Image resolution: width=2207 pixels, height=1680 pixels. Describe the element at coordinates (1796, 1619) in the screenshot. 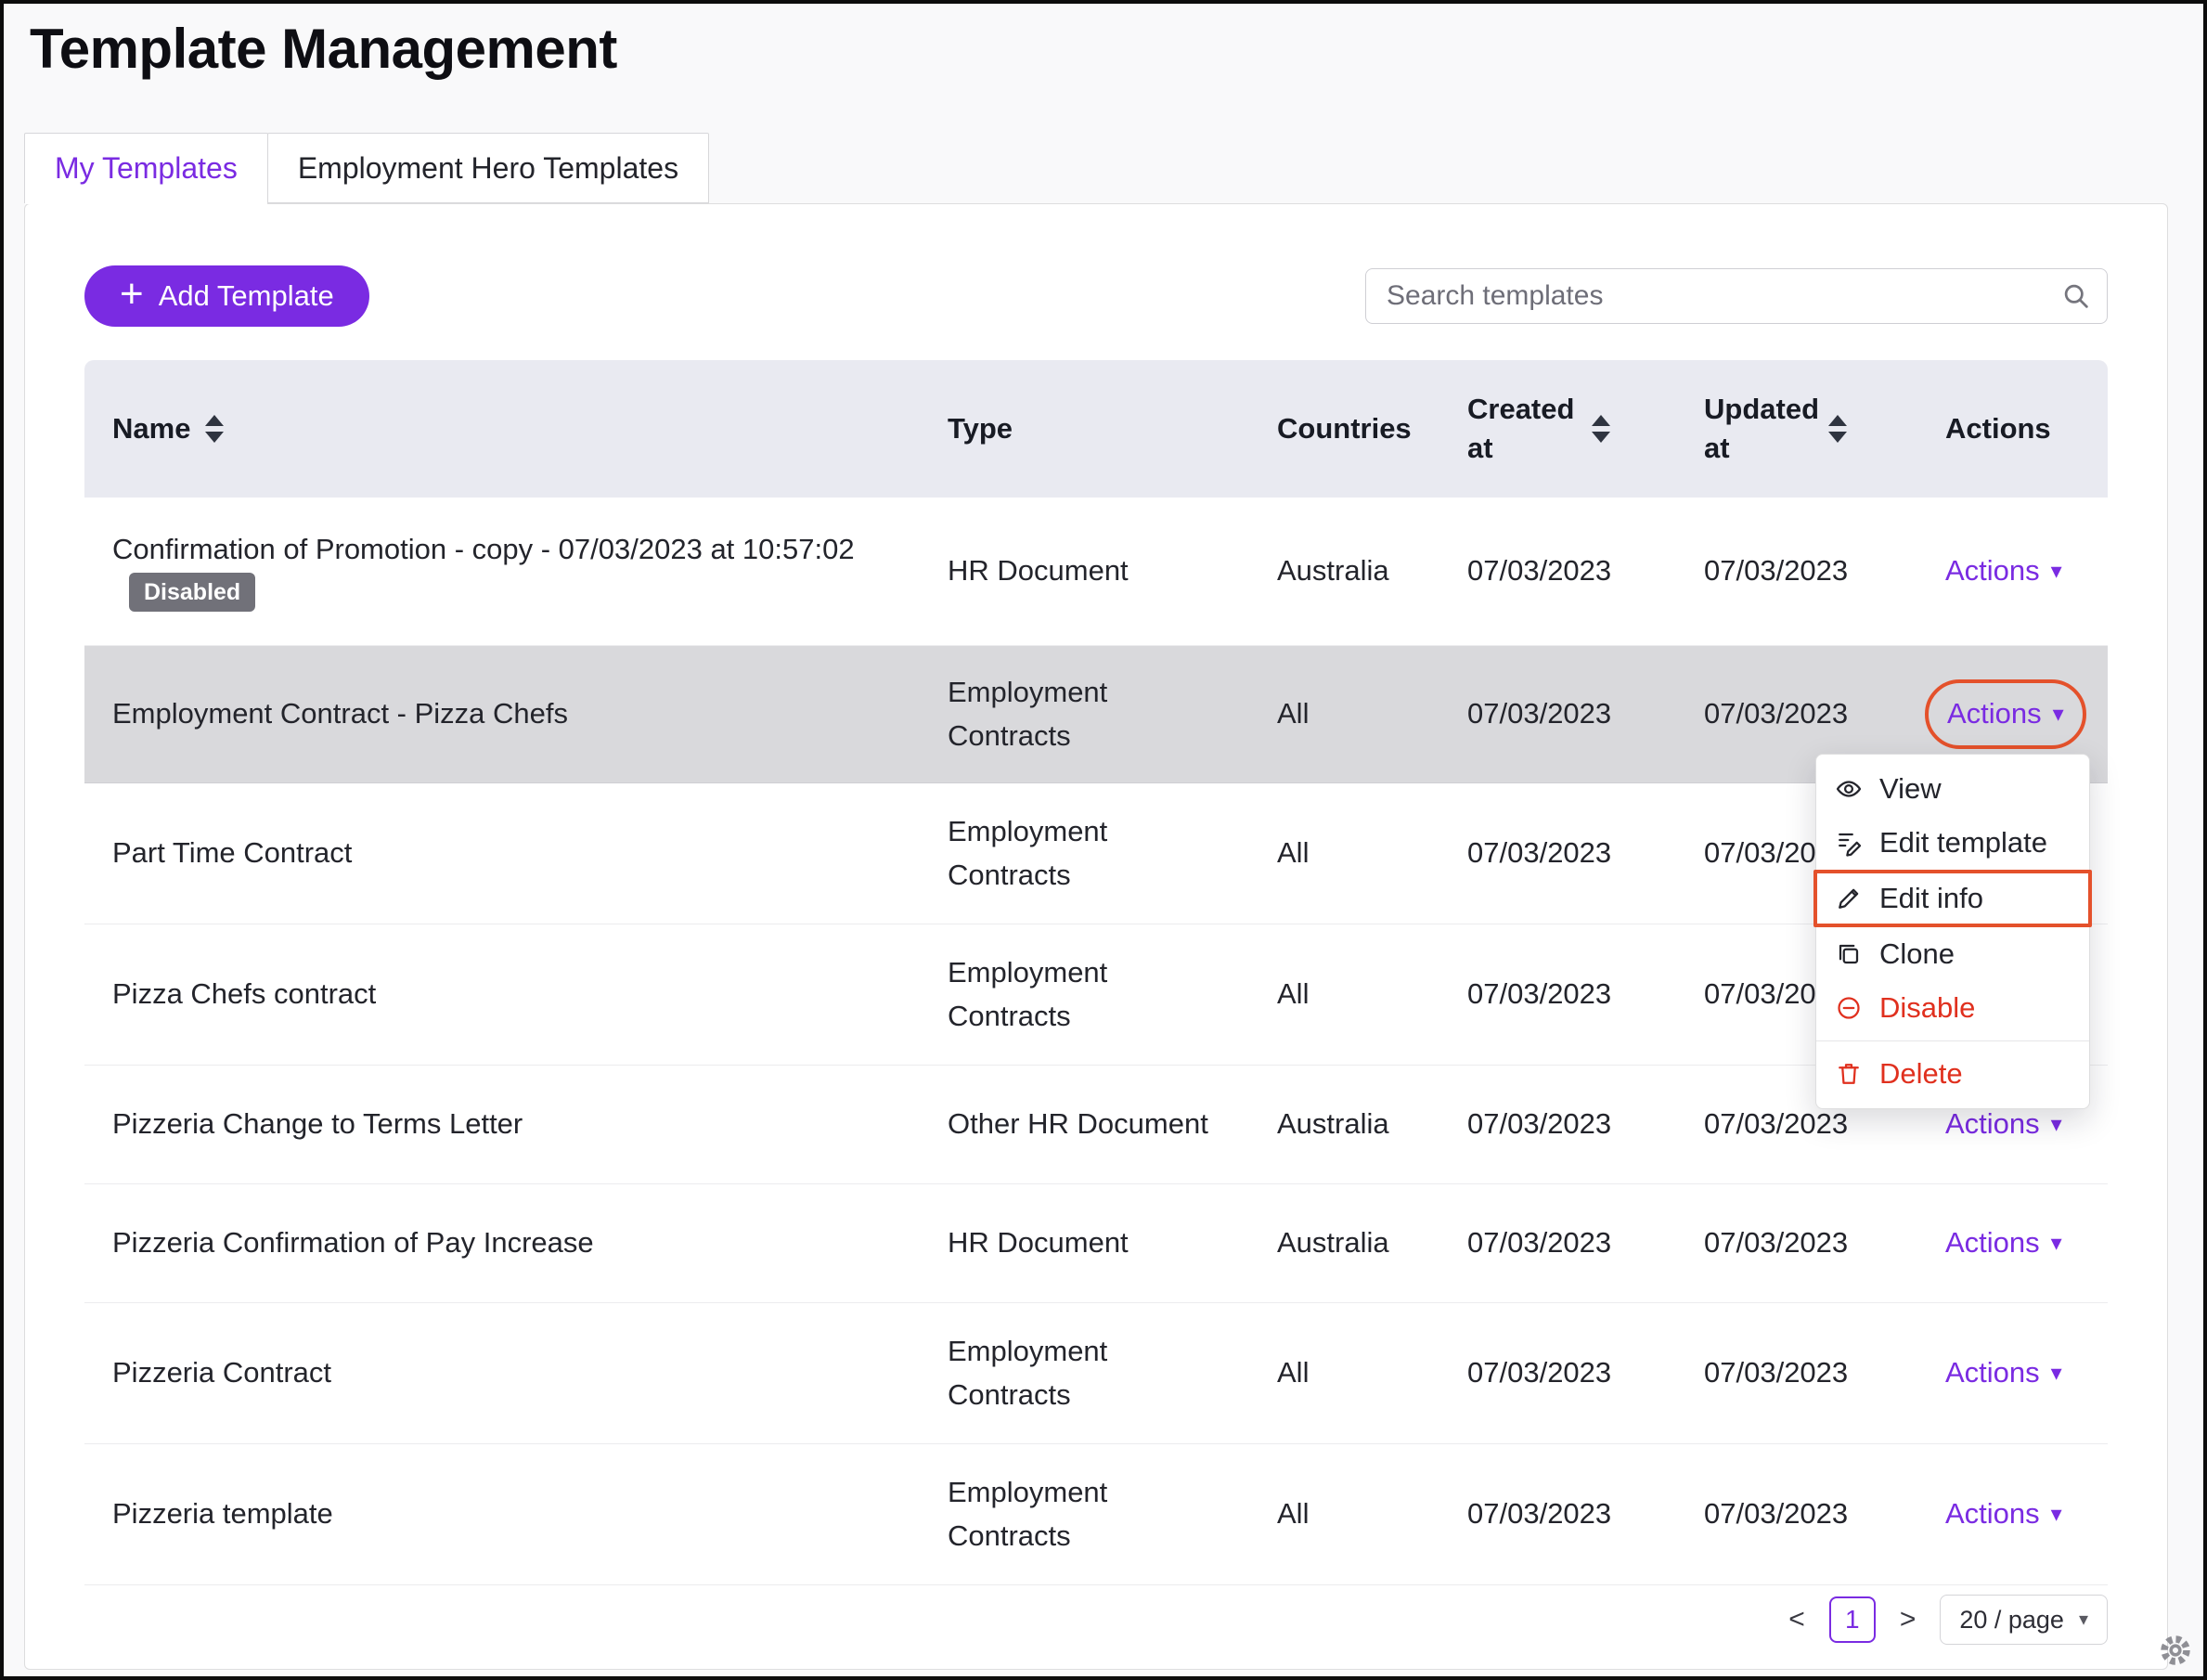

I see `prev-page-button: <` at that location.